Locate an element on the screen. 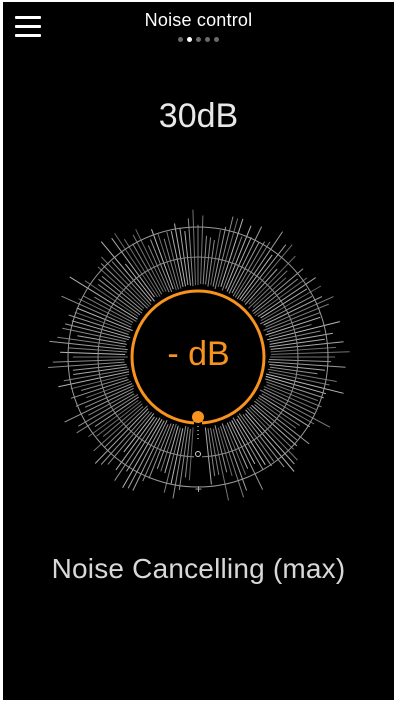  plus-icon: + is located at coordinates (198, 489).